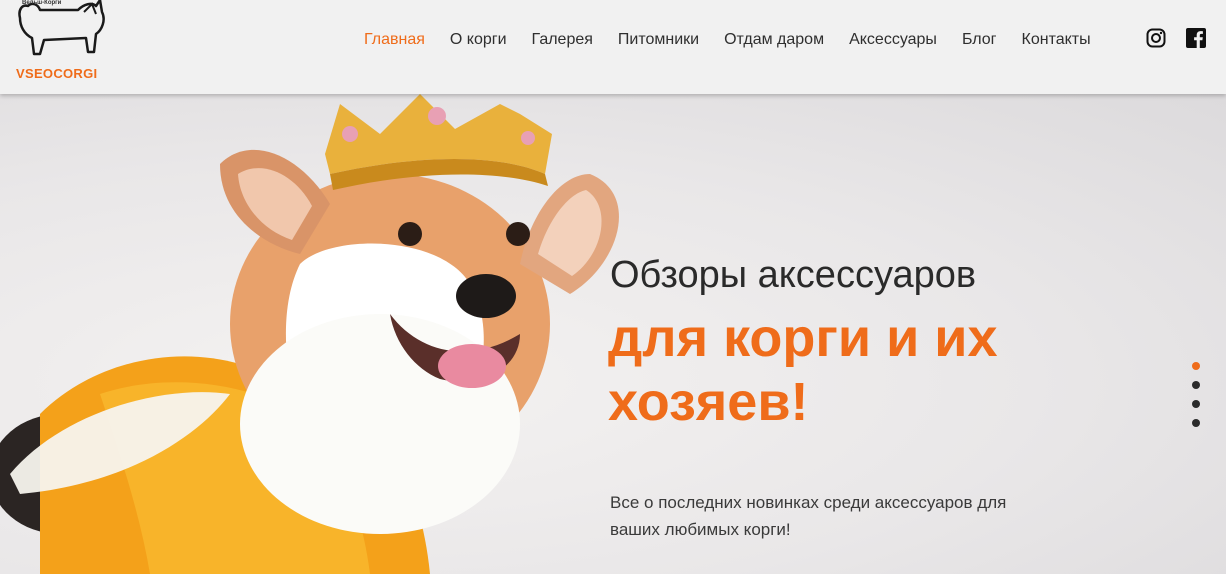 This screenshot has width=1226, height=574. What do you see at coordinates (893, 40) in the screenshot?
I see `nav-item-accessories: Аксессуары` at bounding box center [893, 40].